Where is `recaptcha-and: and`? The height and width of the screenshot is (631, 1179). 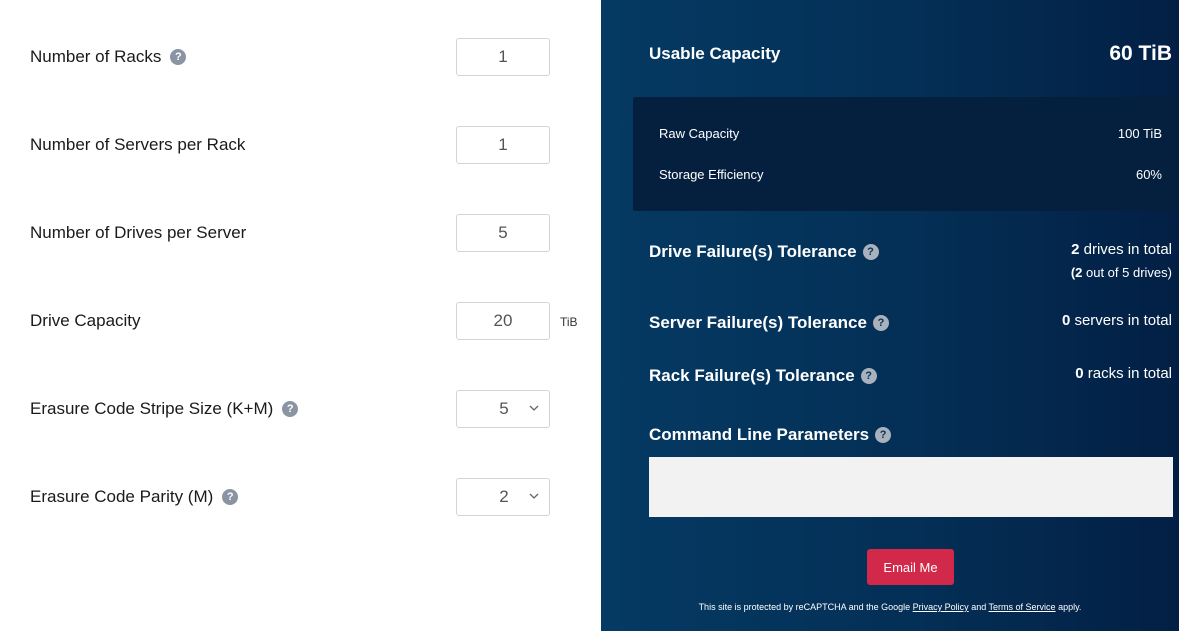 recaptcha-and: and is located at coordinates (978, 607).